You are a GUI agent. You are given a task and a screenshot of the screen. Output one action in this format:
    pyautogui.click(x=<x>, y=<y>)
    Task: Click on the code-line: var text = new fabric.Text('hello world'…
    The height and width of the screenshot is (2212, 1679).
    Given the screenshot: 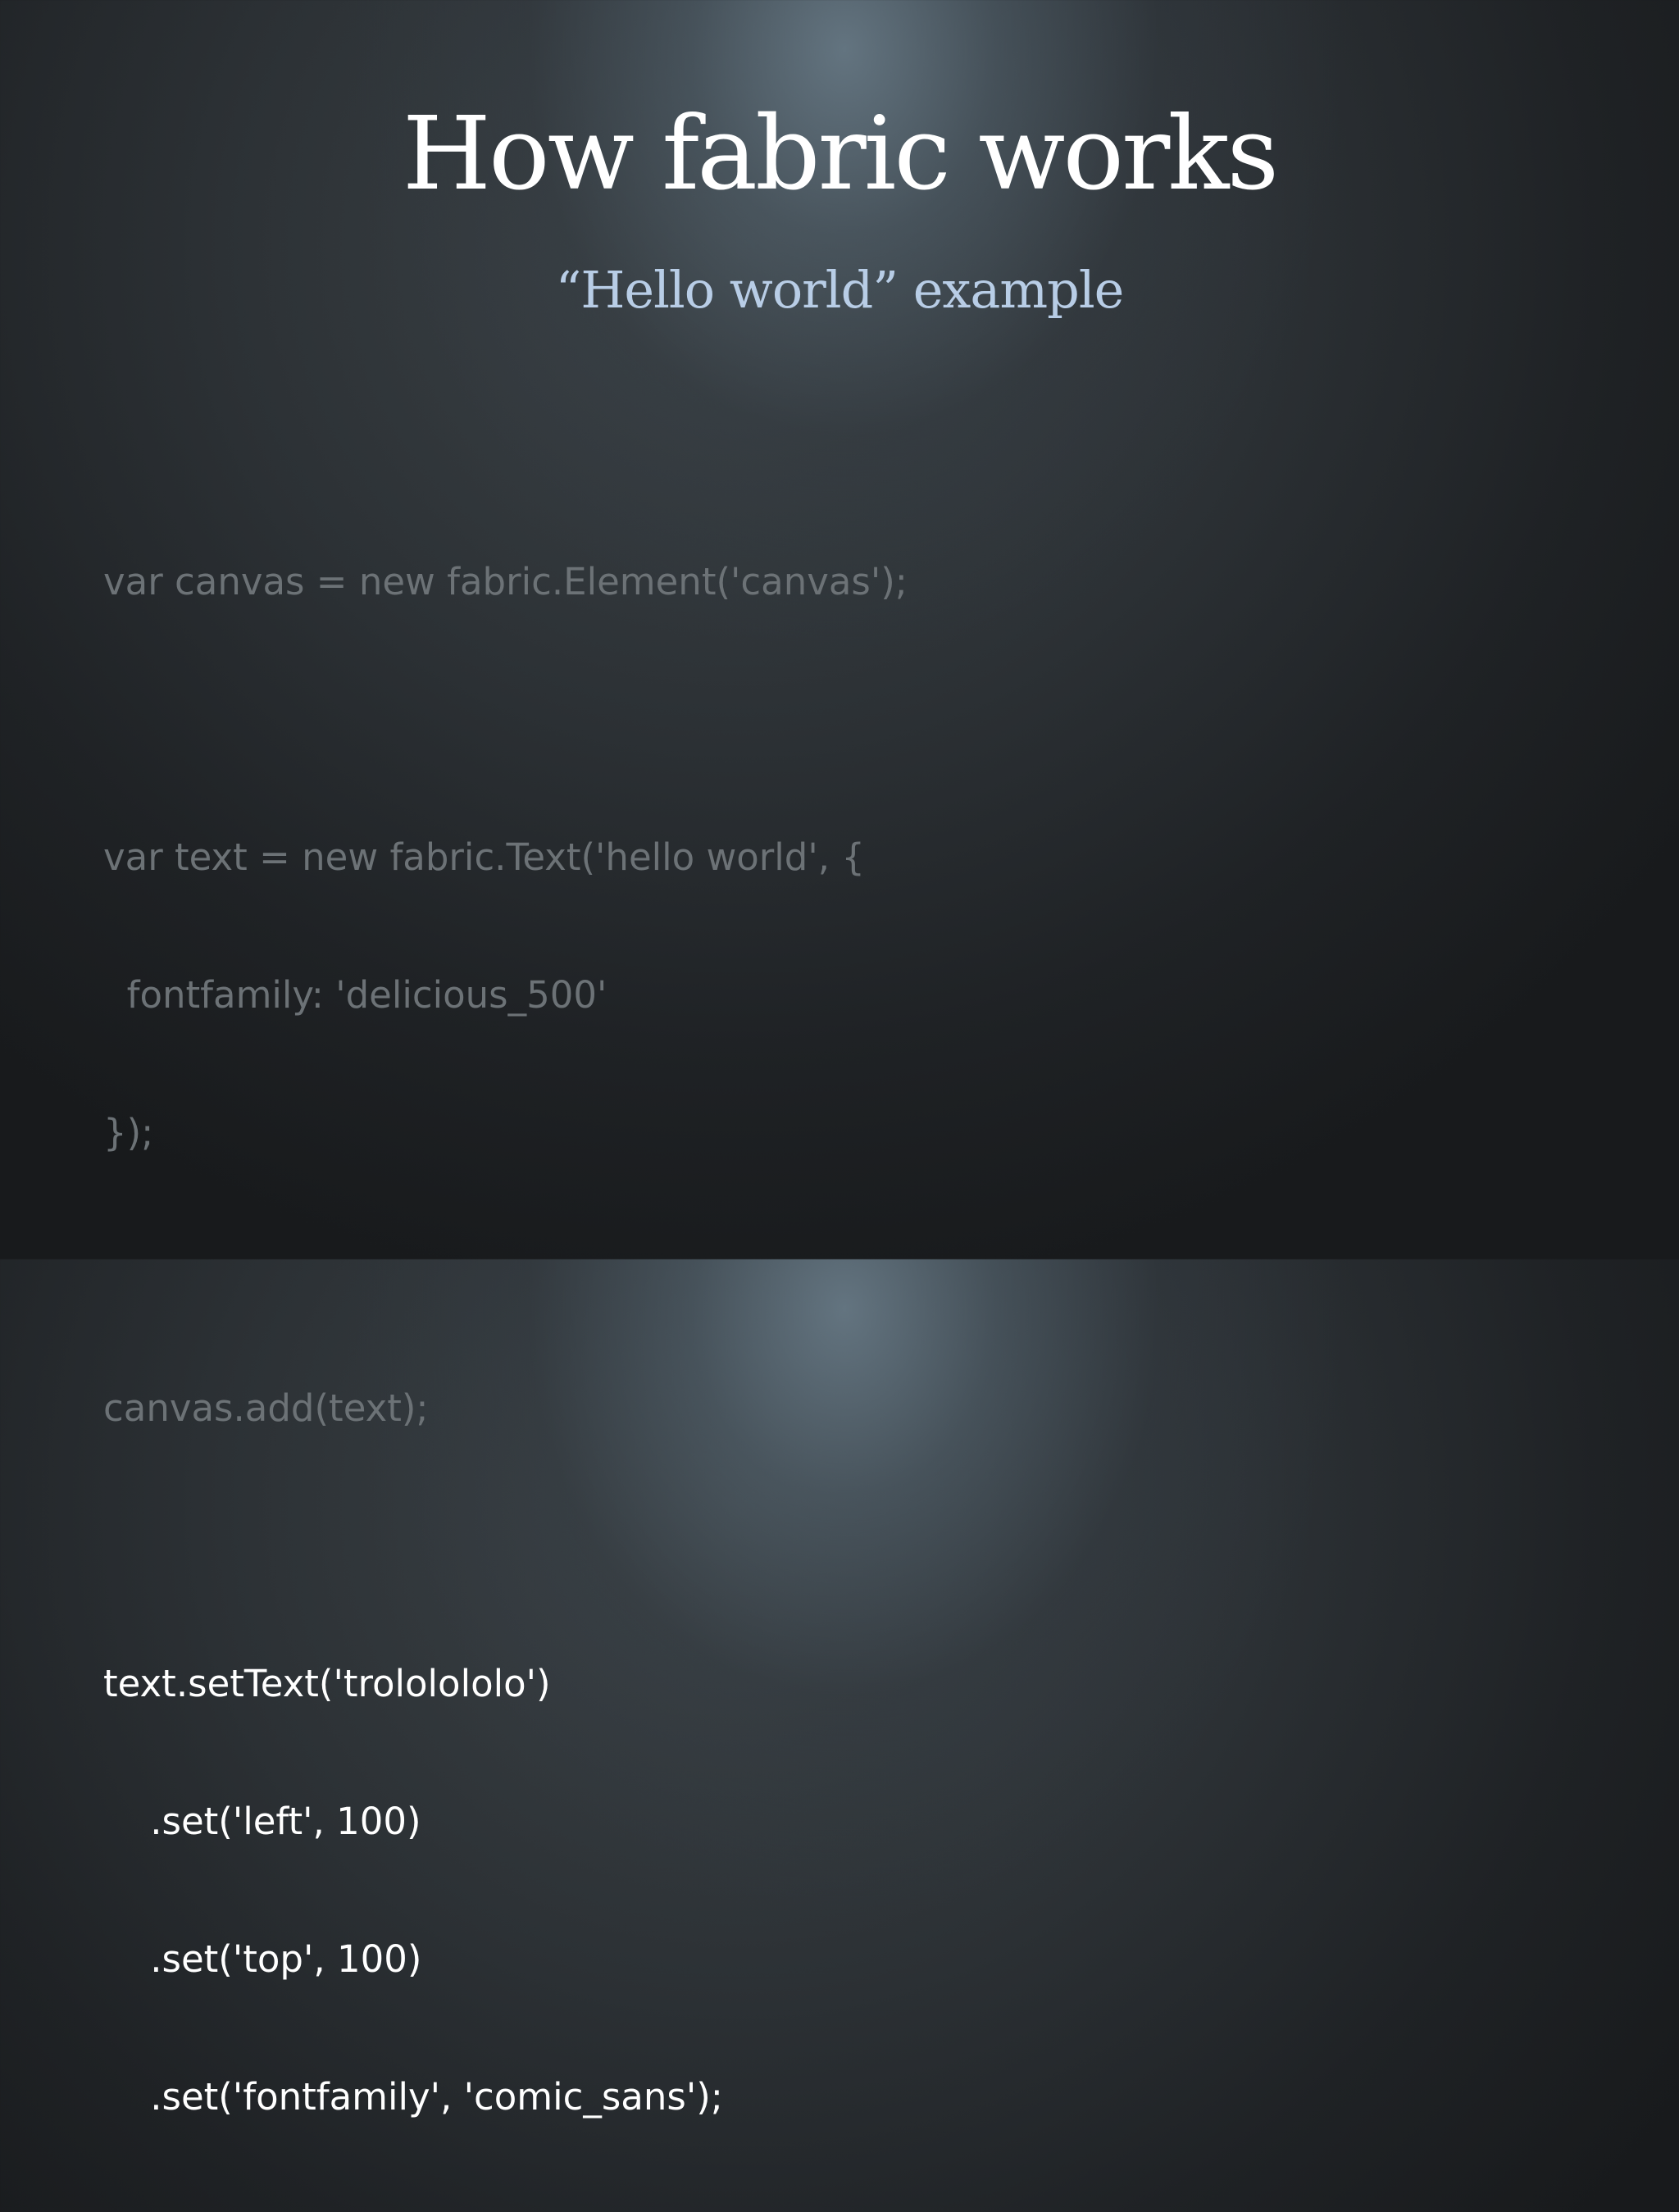 What is the action you would take?
    pyautogui.click(x=484, y=857)
    